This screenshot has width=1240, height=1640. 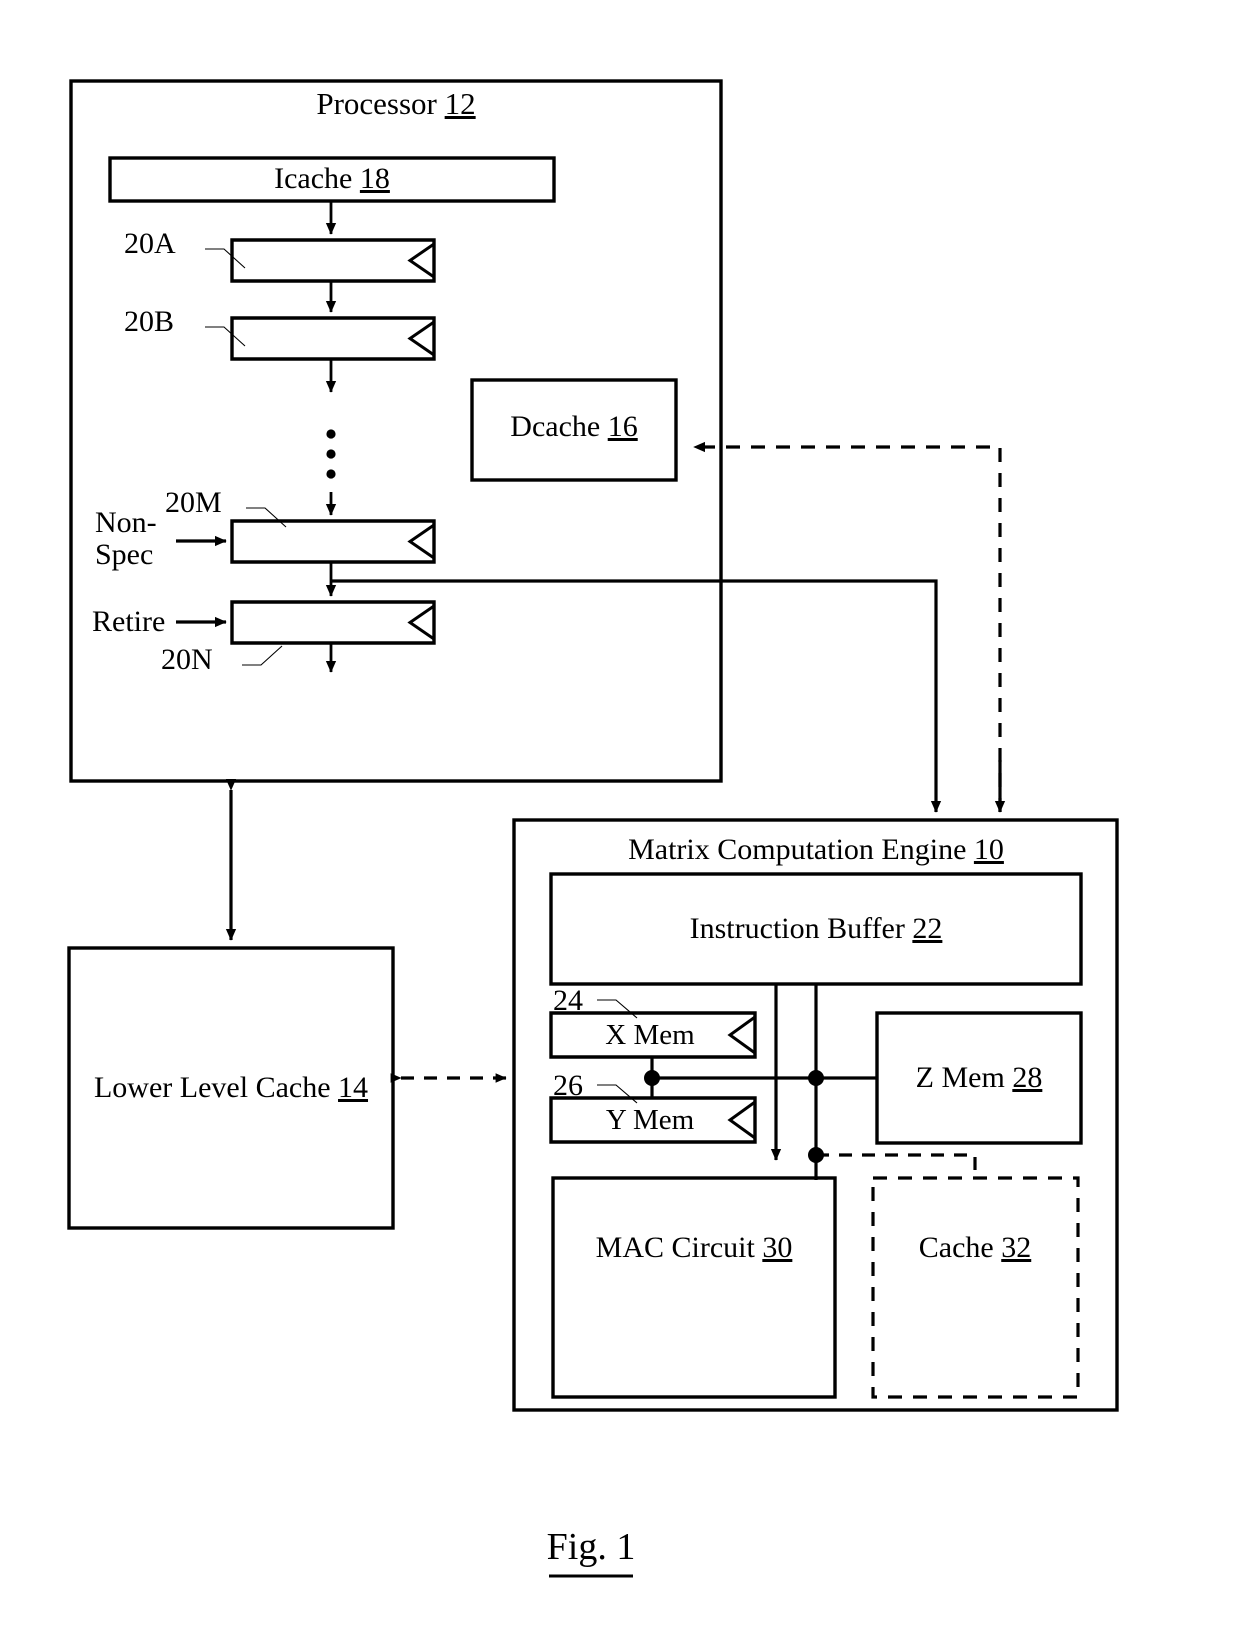 I want to click on cache32-box, so click(x=975, y=1287).